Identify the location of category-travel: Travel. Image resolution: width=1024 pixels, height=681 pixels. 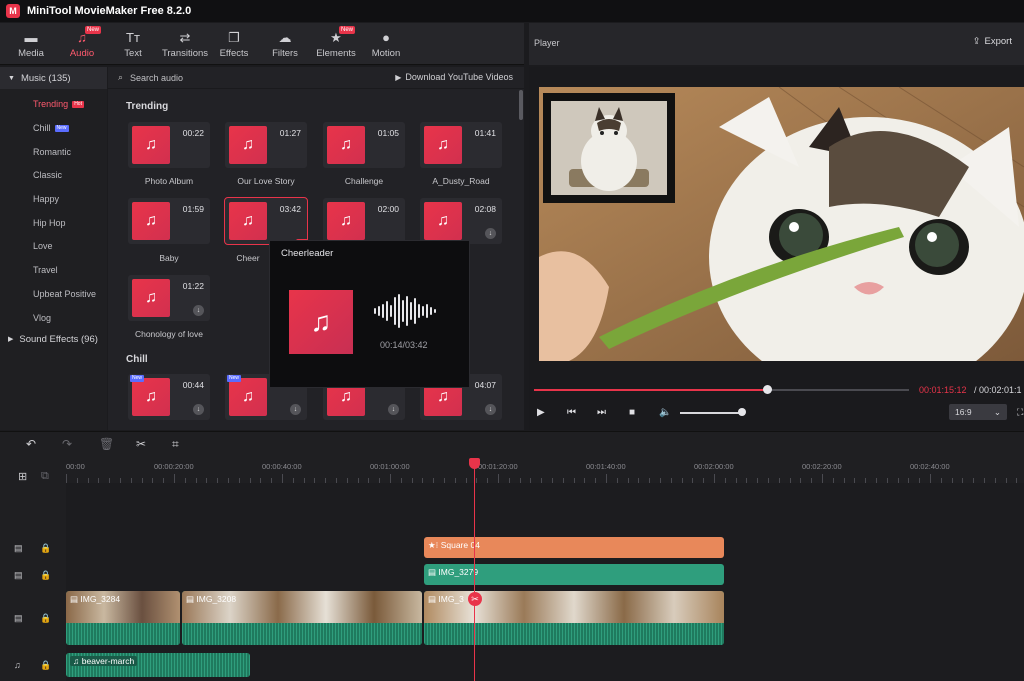
(45, 270).